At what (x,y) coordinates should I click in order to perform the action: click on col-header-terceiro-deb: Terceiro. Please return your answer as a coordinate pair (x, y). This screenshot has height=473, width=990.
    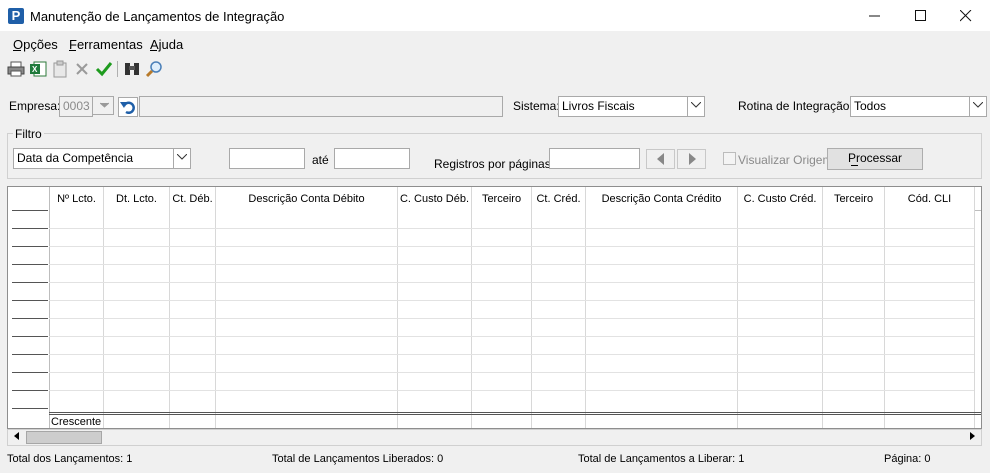
    Looking at the image, I should click on (502, 199).